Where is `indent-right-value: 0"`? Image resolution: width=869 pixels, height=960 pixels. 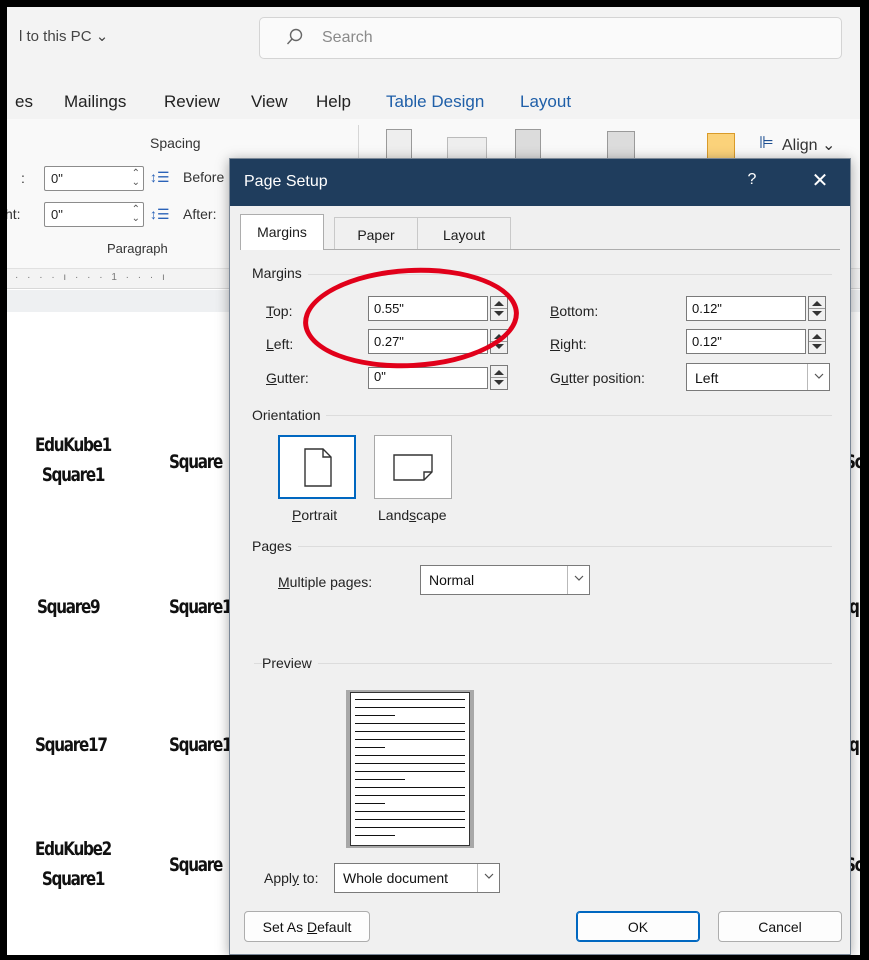
indent-right-value: 0" is located at coordinates (57, 214).